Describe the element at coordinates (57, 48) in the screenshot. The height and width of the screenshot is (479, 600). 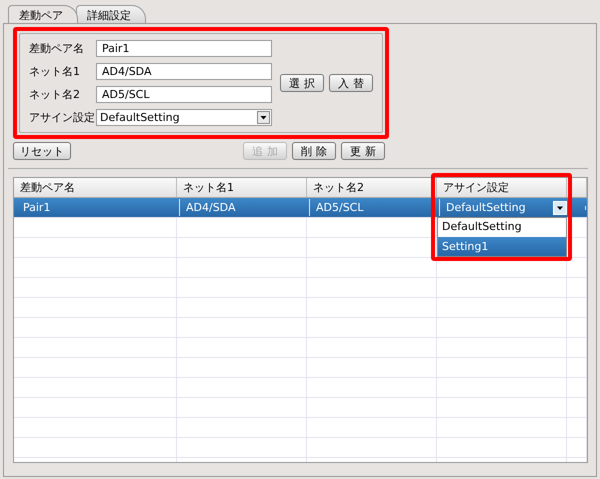
I see `field-label: 差動ペア名` at that location.